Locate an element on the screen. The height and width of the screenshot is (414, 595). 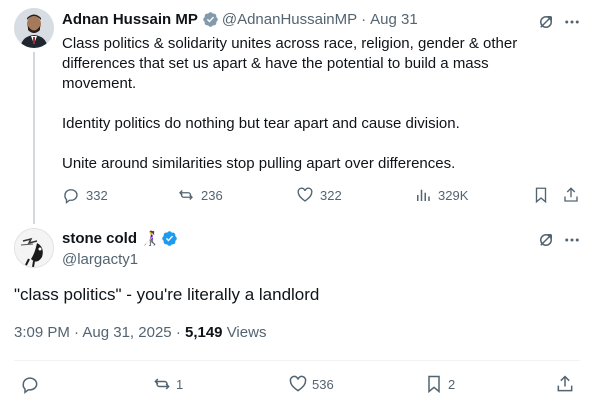
repost-button: 236 is located at coordinates (200, 195).